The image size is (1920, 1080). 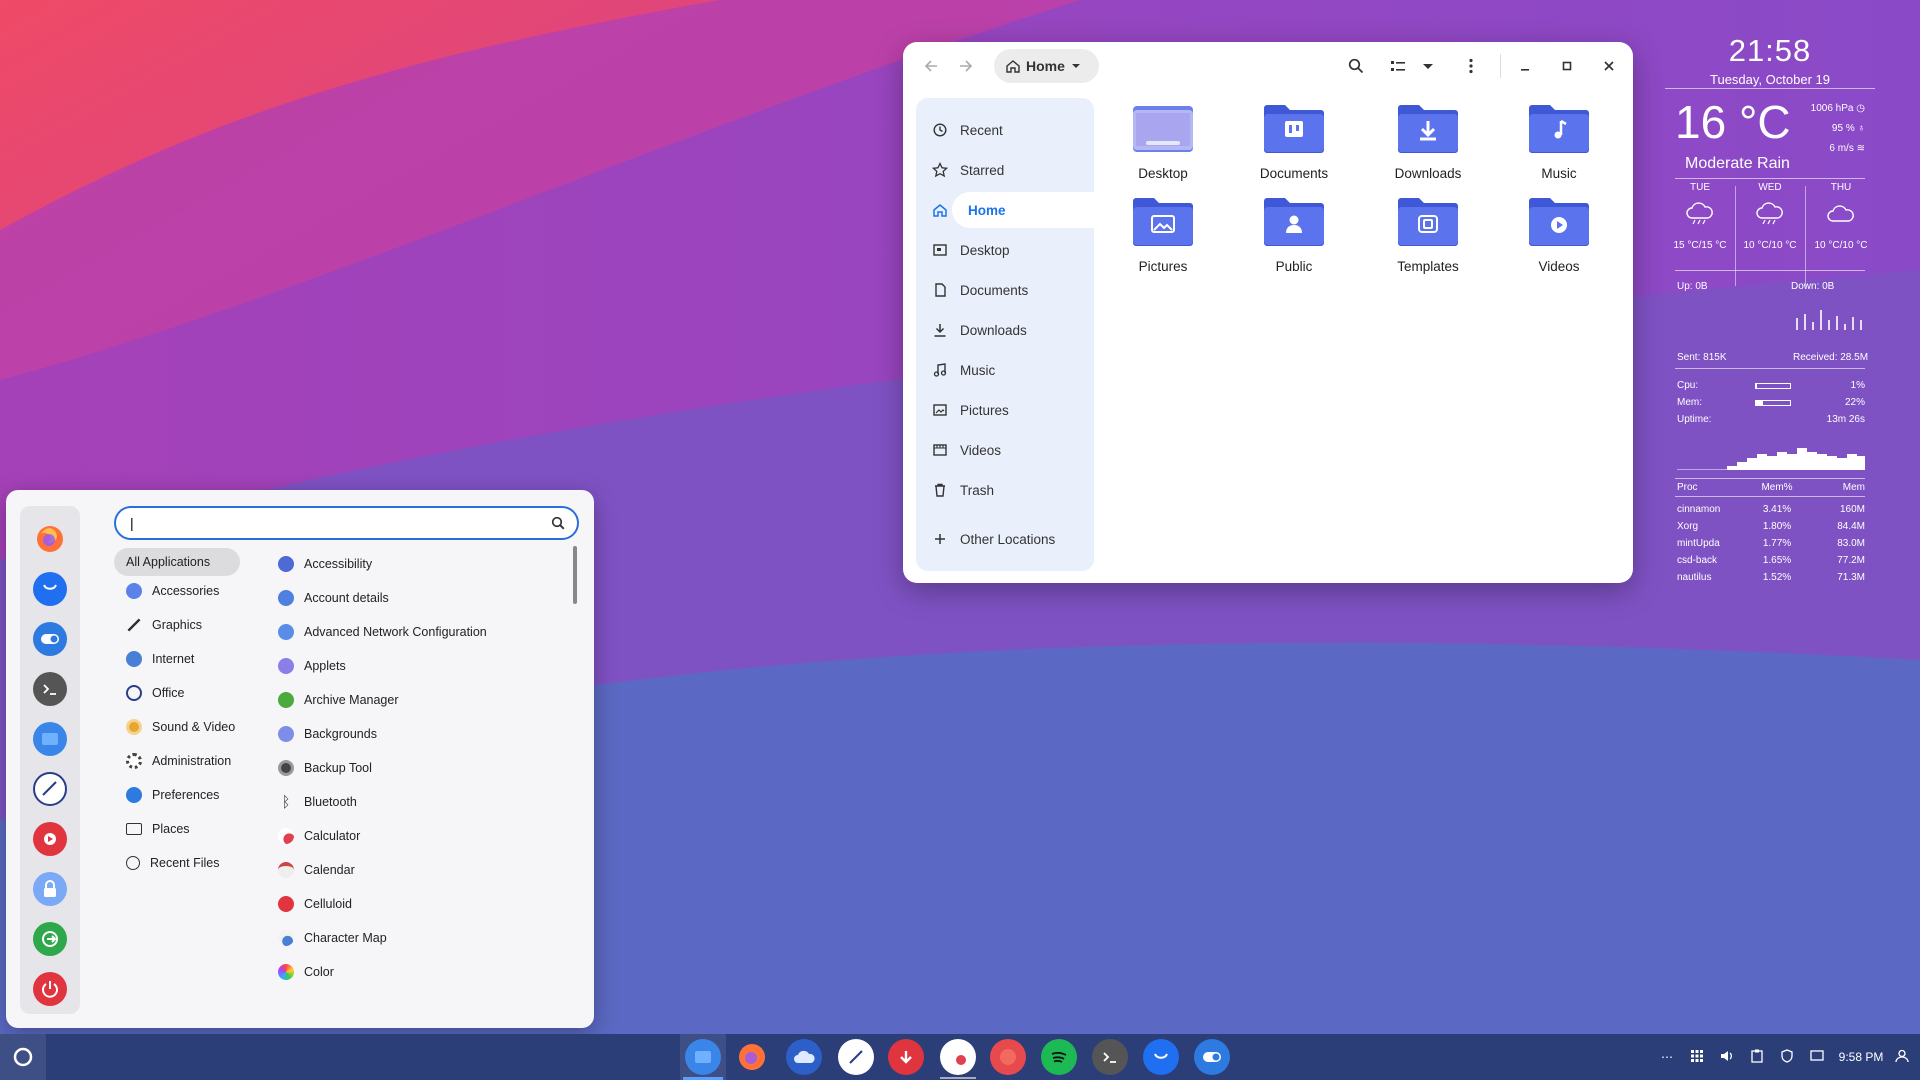 I want to click on app-color: Color, so click(x=418, y=972).